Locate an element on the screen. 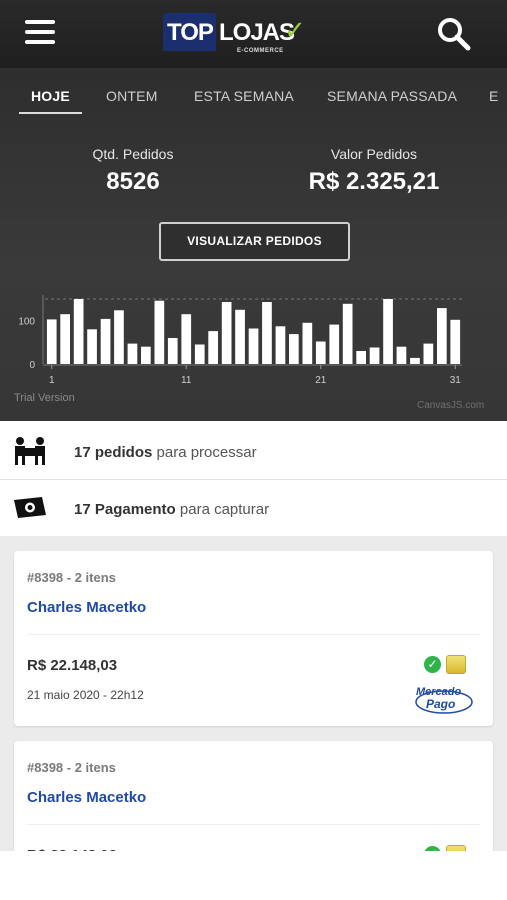 The width and height of the screenshot is (507, 900). chart-y-tick-label: 0 is located at coordinates (32, 365).